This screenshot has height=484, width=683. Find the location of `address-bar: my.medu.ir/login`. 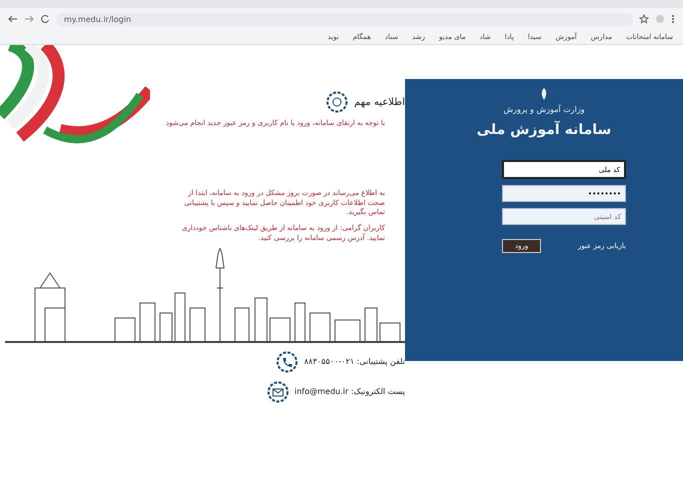

address-bar: my.medu.ir/login is located at coordinates (344, 19).